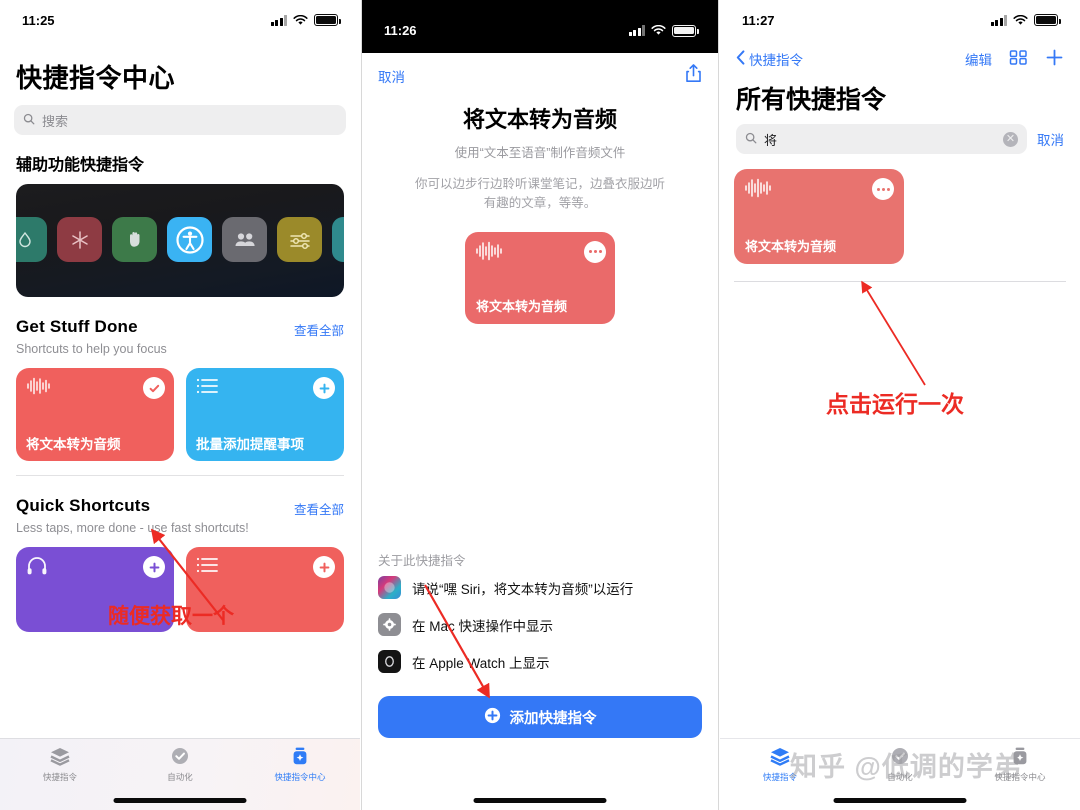 The height and width of the screenshot is (810, 1080). What do you see at coordinates (389, 624) in the screenshot?
I see `gear-icon` at bounding box center [389, 624].